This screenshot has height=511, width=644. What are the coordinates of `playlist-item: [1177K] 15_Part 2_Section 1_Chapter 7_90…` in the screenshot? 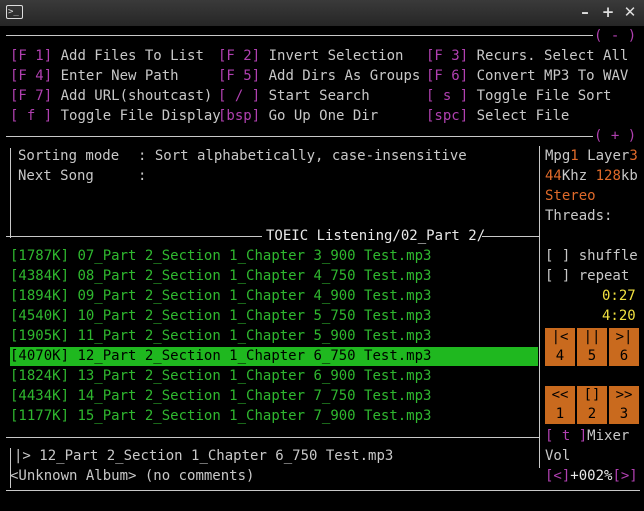 It's located at (220, 416).